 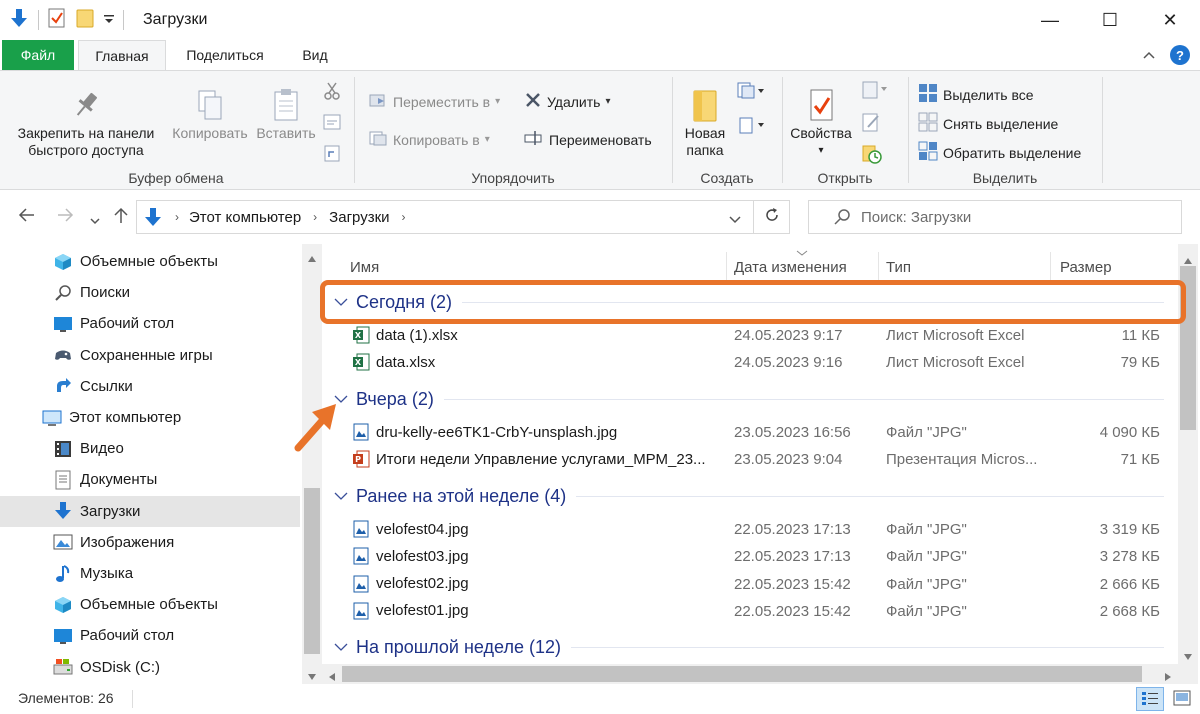 I want to click on easy-access-icon, so click(x=751, y=127).